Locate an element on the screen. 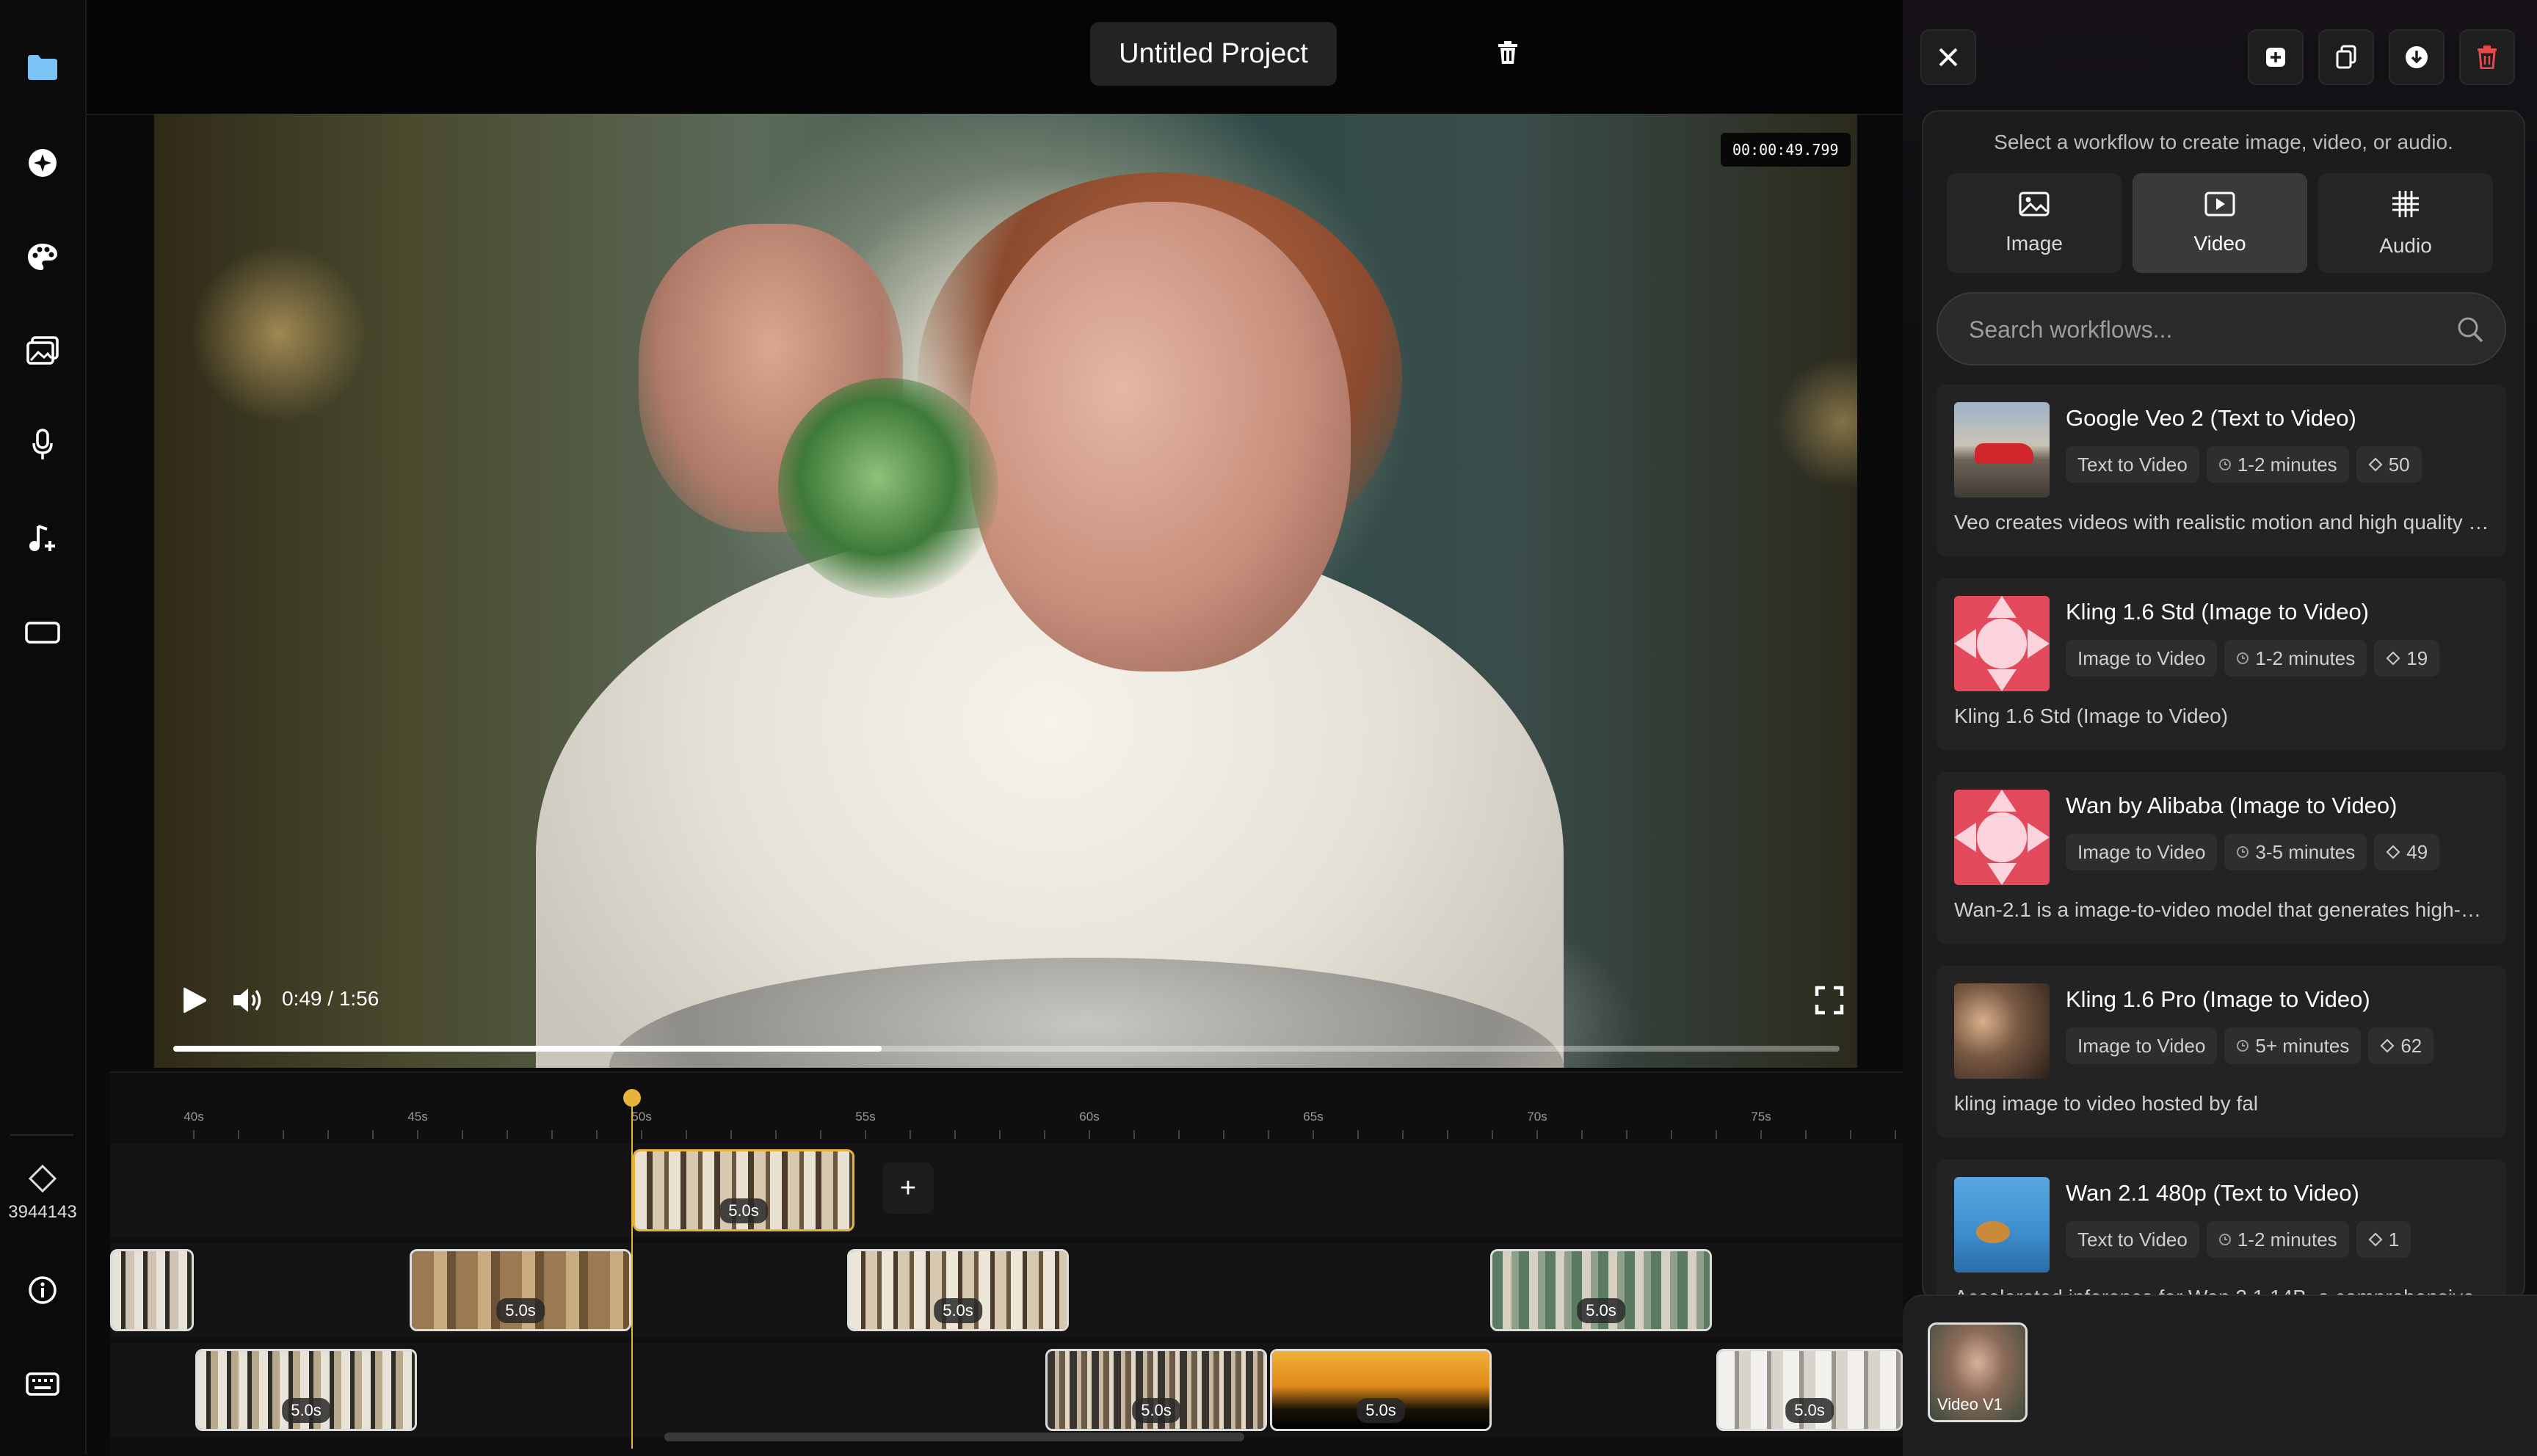 Image resolution: width=2537 pixels, height=1456 pixels. timeline-scrollbar is located at coordinates (954, 1437).